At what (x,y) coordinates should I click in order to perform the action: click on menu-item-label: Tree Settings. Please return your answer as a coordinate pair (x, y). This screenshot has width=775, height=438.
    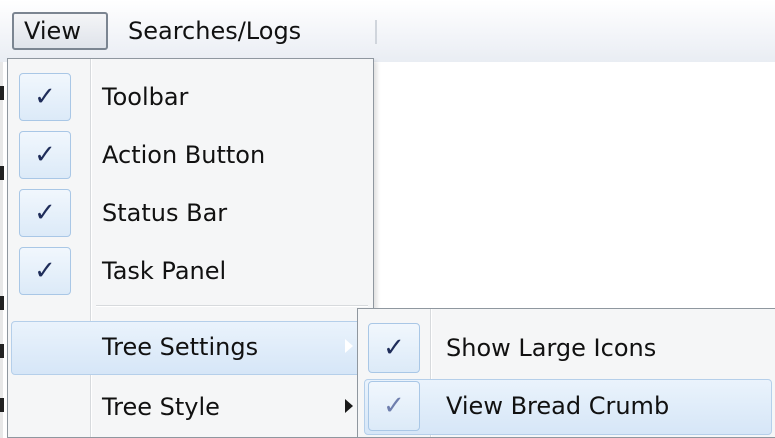
    Looking at the image, I should click on (180, 347).